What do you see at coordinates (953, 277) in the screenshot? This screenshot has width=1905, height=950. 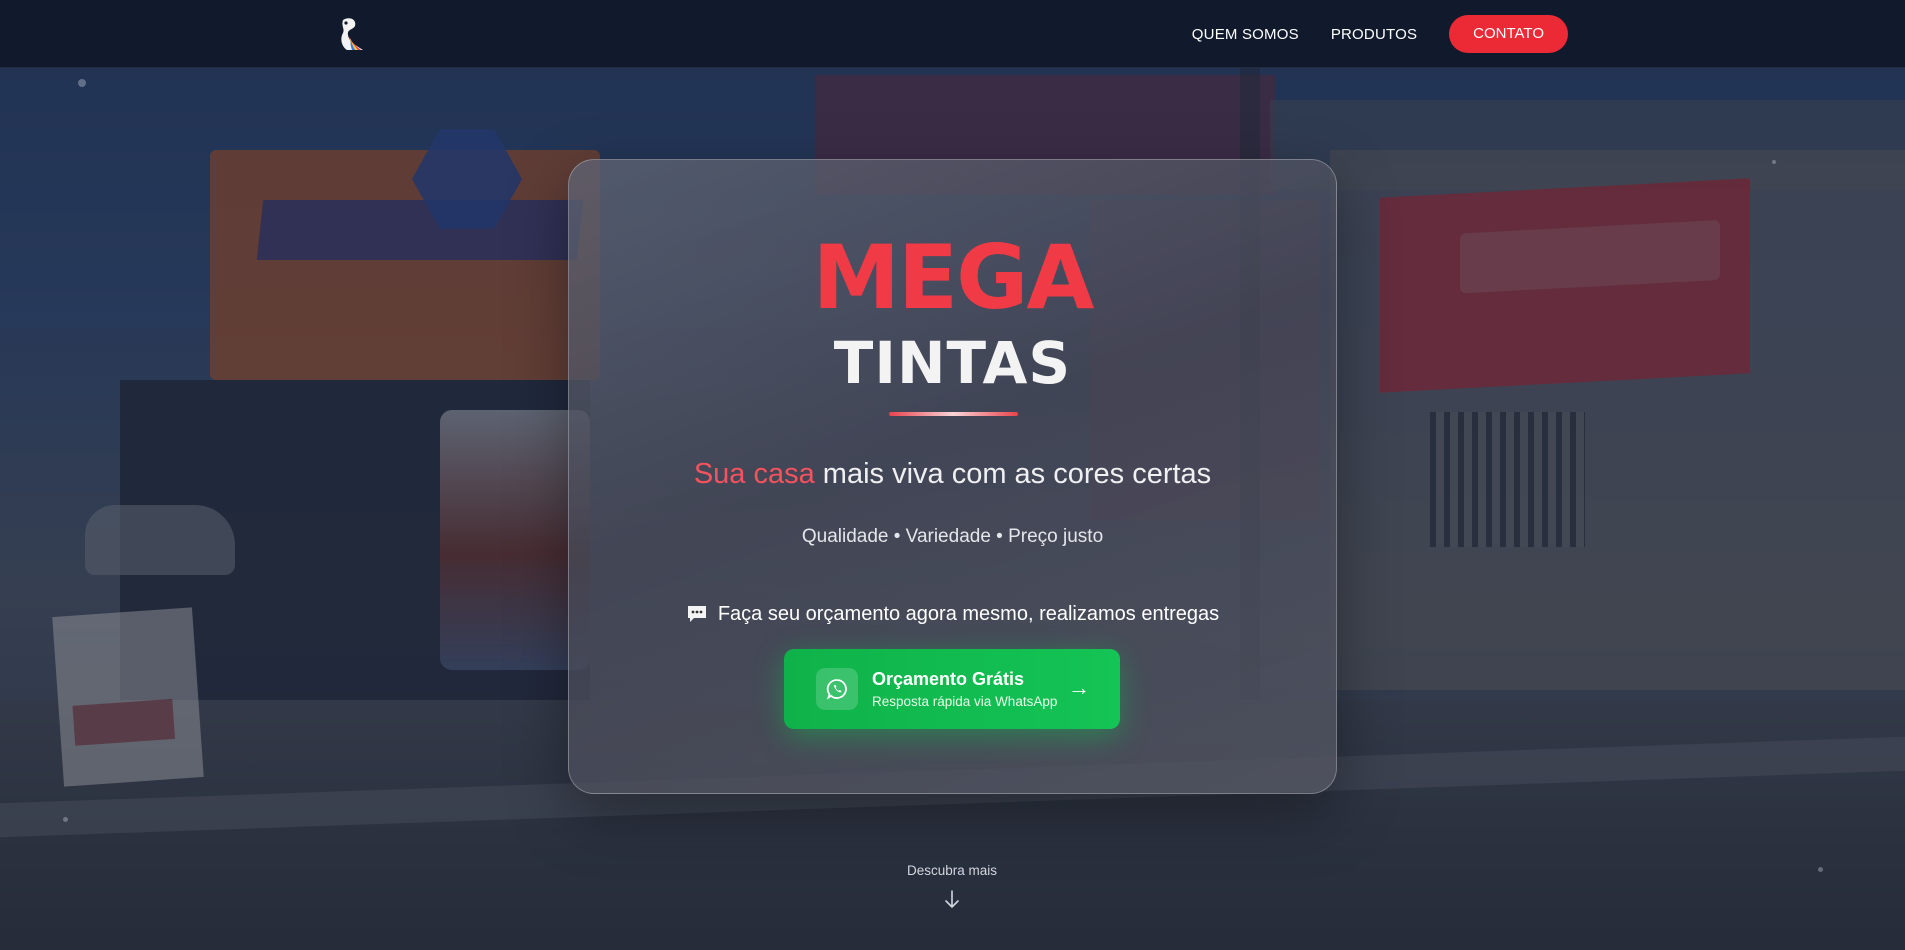 I see `brand-title-primary: MEGA` at bounding box center [953, 277].